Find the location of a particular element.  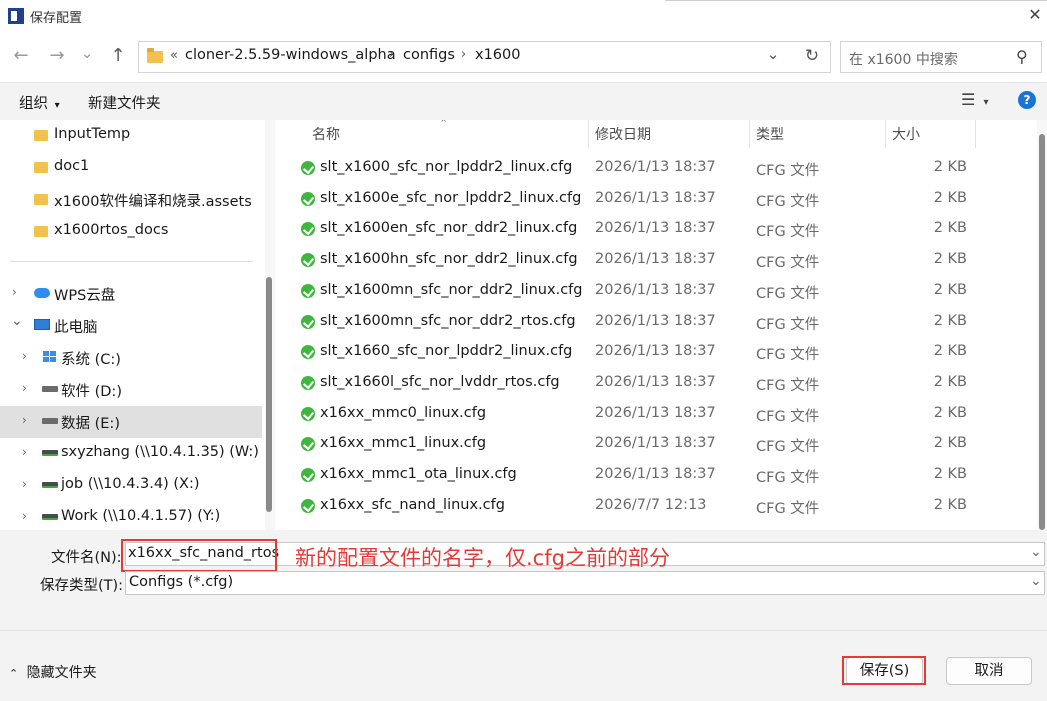

refresh-icon: ↻ is located at coordinates (812, 56).